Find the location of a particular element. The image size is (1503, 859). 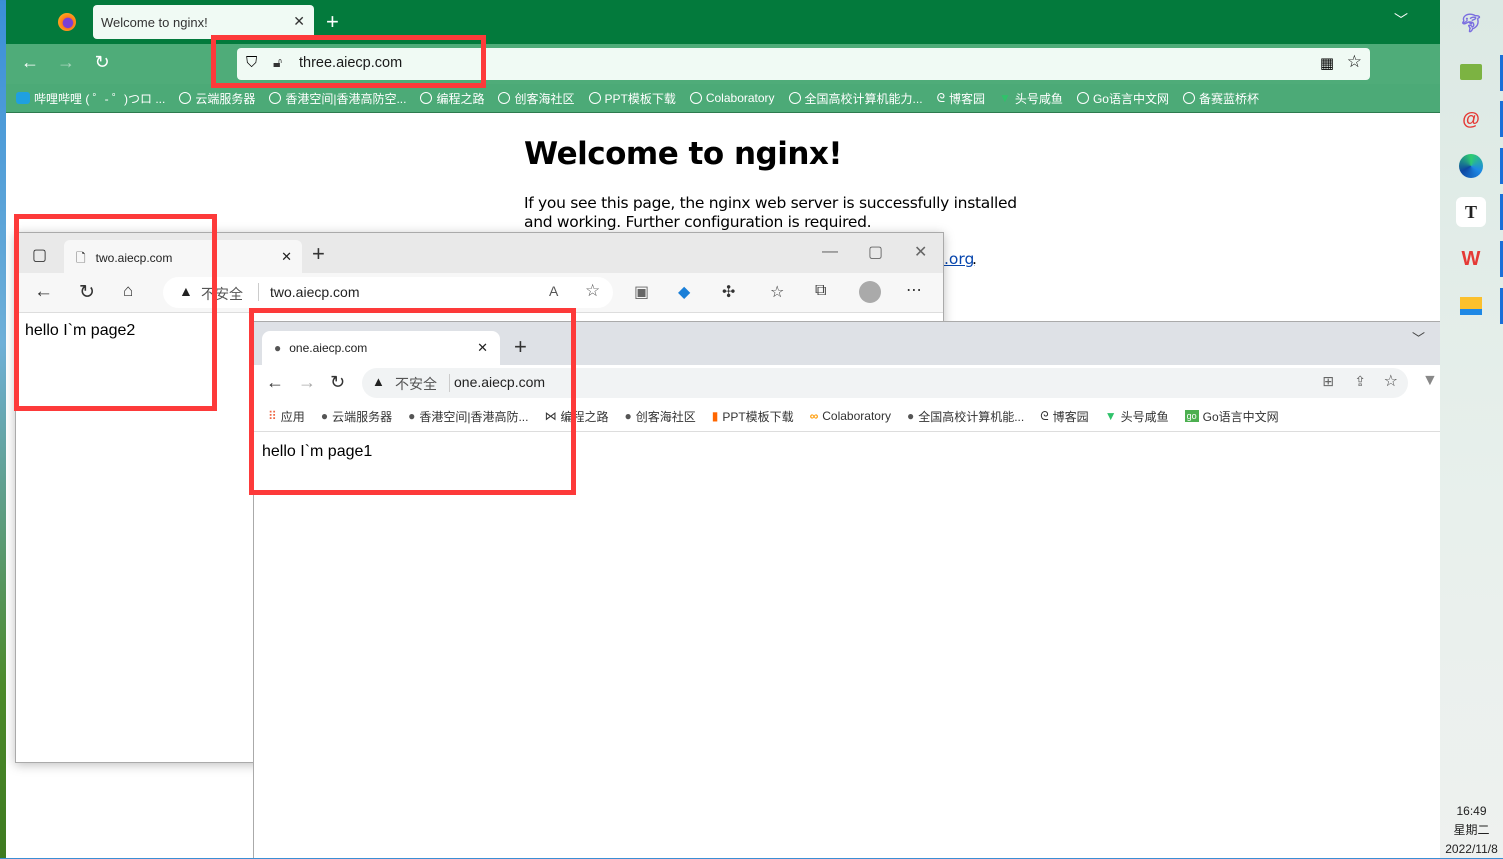

address-bar: ▲ 不安全 two.aiecp.com A ☆ is located at coordinates (388, 292).